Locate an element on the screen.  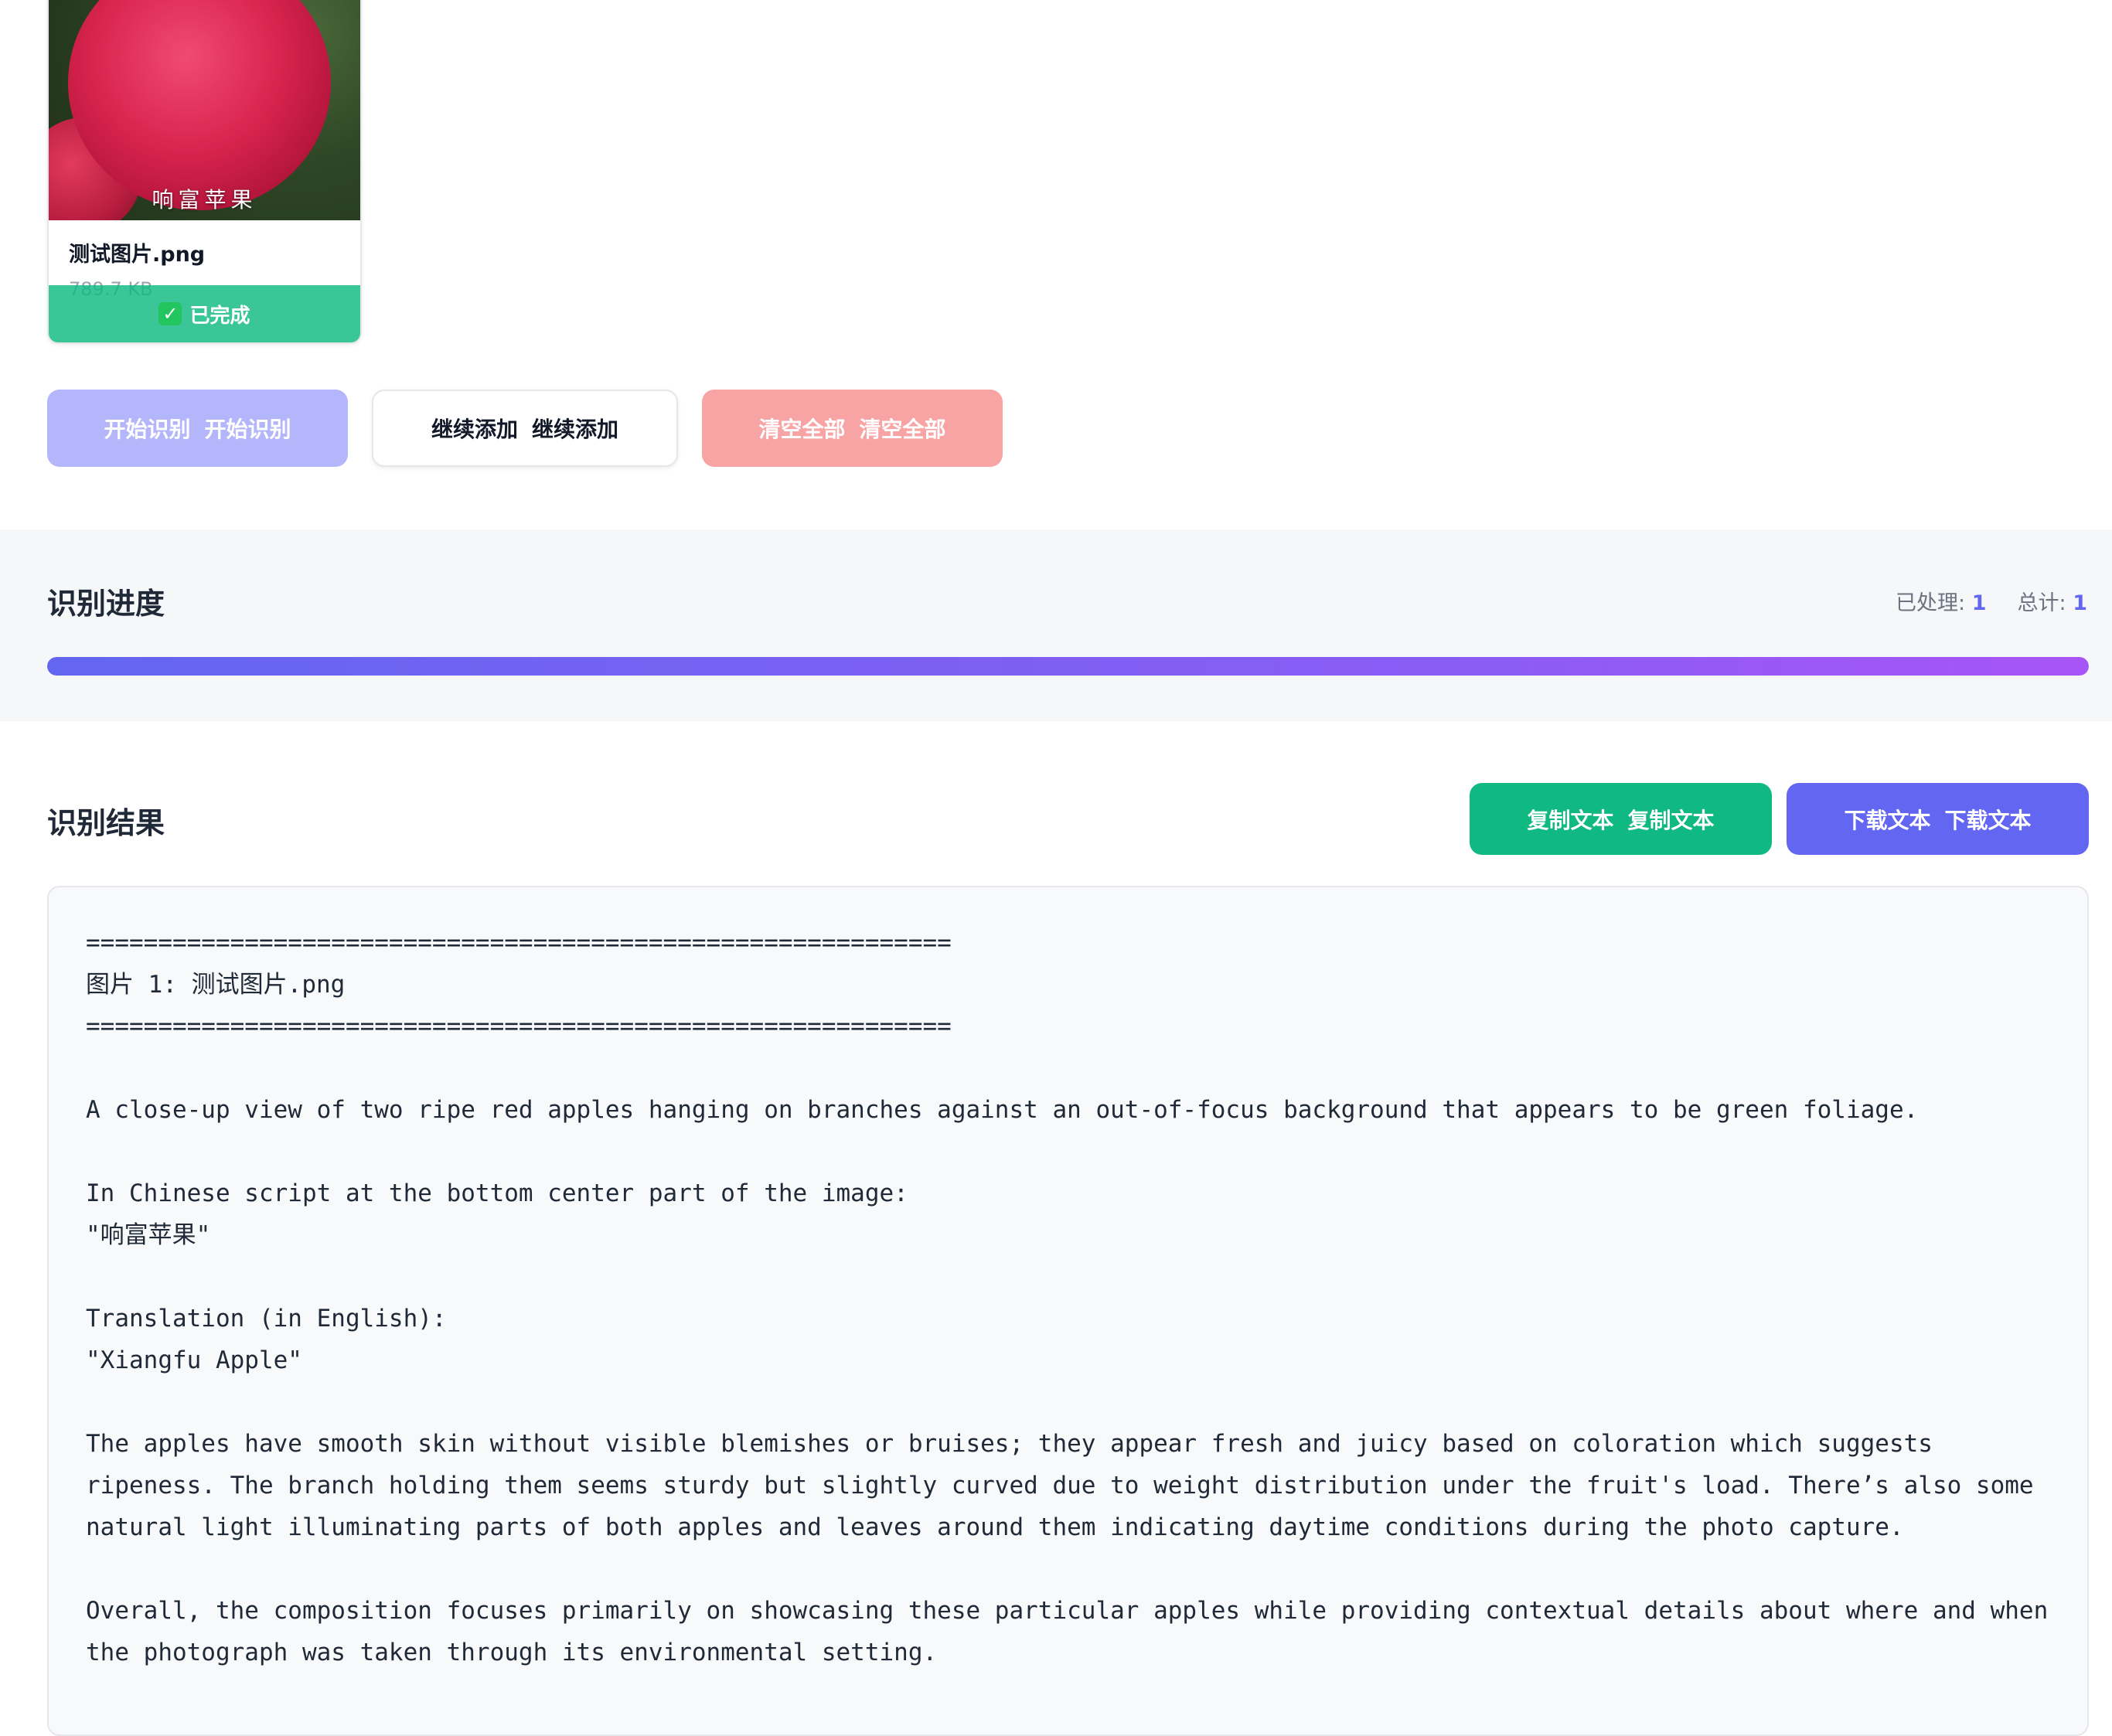
result-title: 识别结果 is located at coordinates (106, 823).